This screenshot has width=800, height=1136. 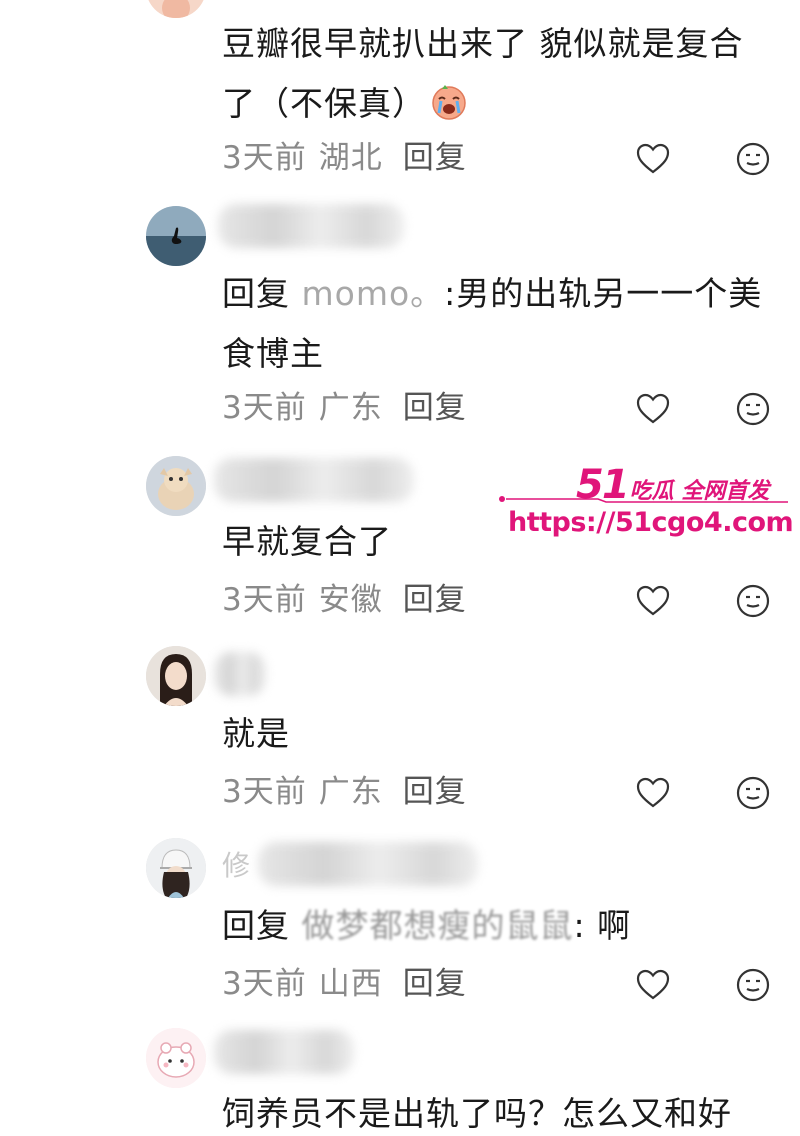 What do you see at coordinates (477, 1113) in the screenshot?
I see `comment-text: 饲养员不是出轨了吗？怎么又和好` at bounding box center [477, 1113].